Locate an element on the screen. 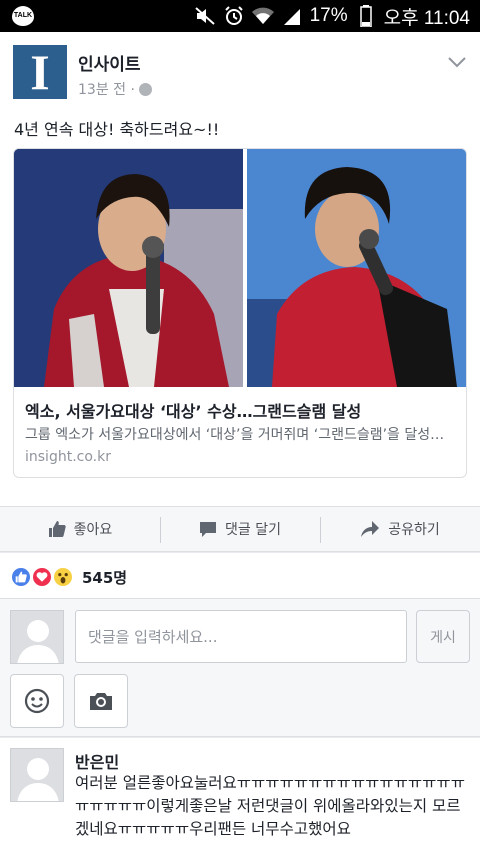 This screenshot has width=480, height=853. signal-icon is located at coordinates (292, 16).